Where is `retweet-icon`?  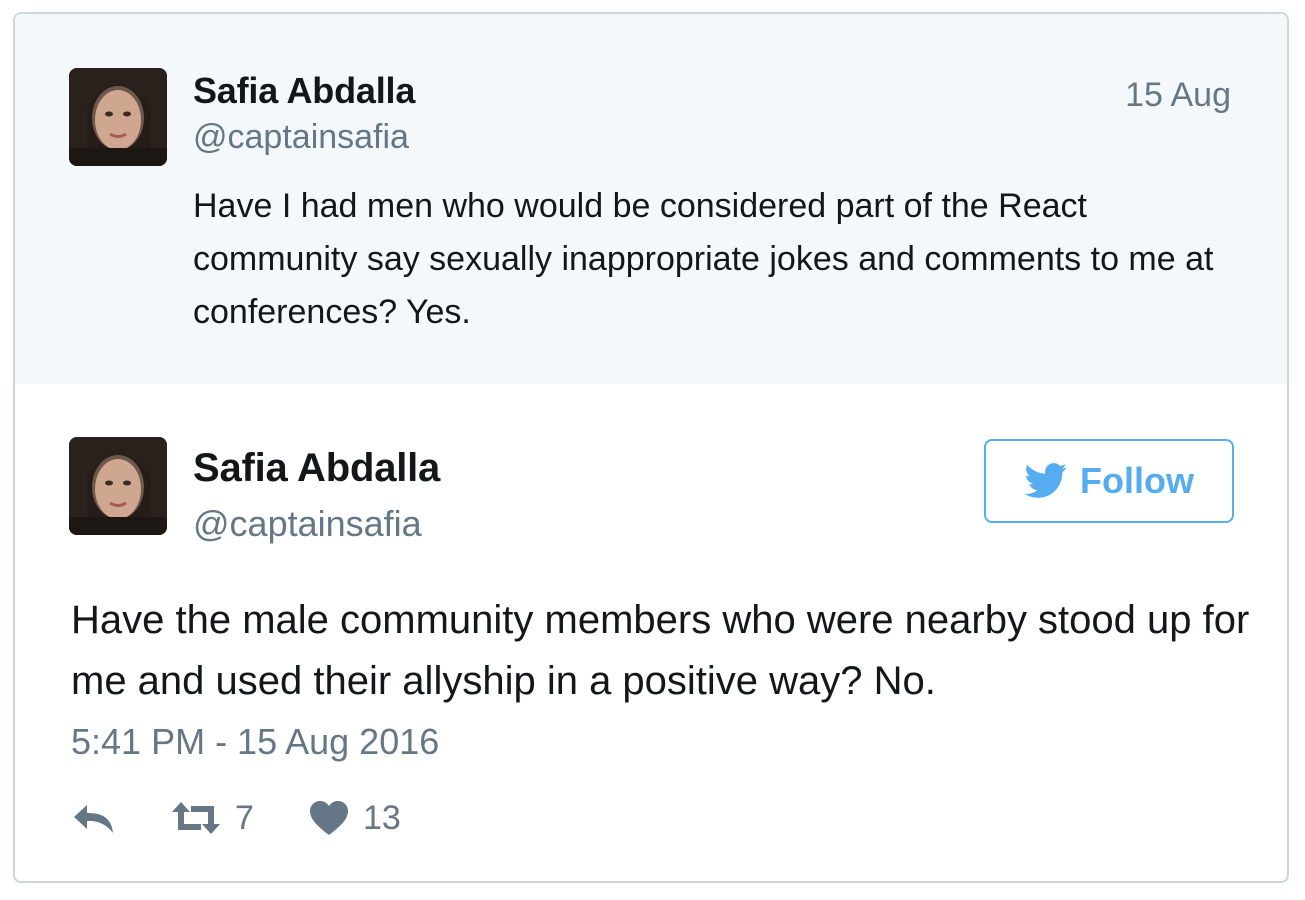
retweet-icon is located at coordinates (196, 818).